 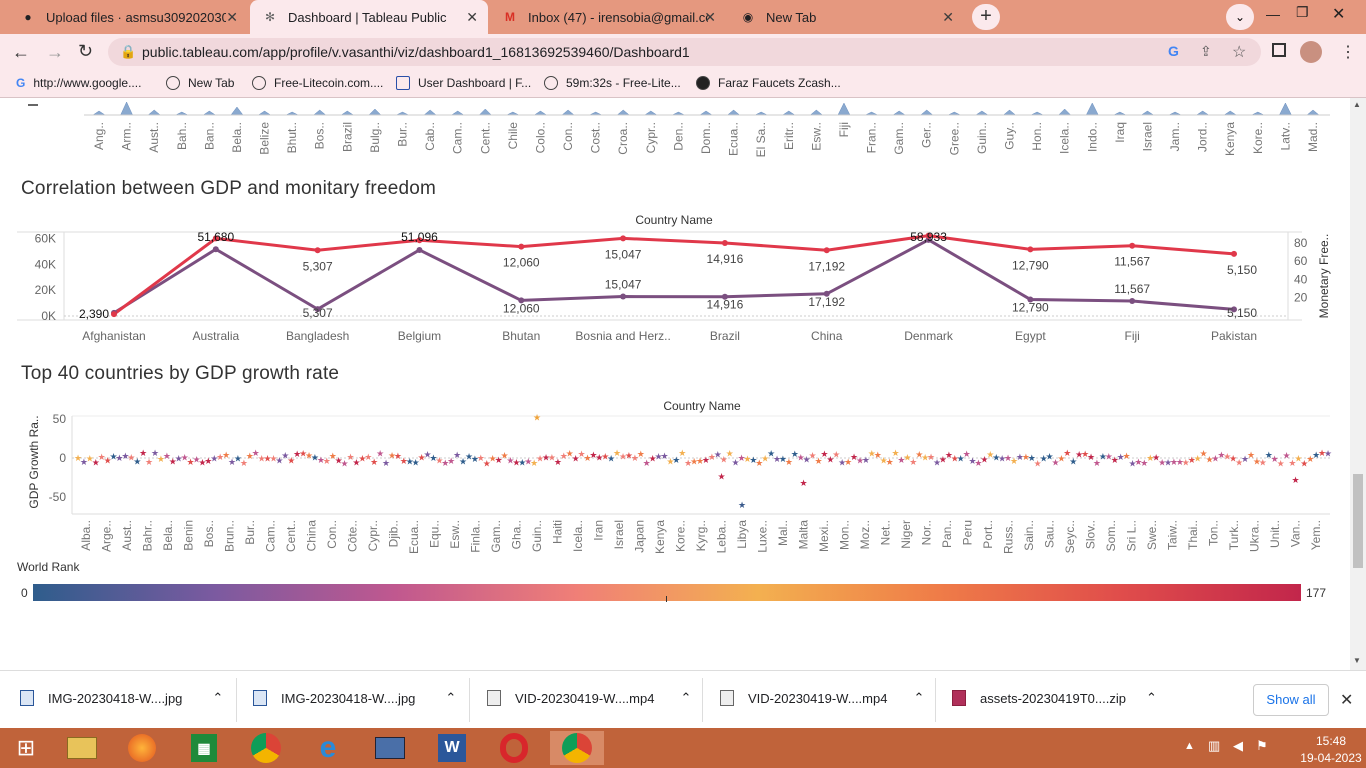 I want to click on top-axis-tick-label: Iraq, so click(x=1120, y=132).